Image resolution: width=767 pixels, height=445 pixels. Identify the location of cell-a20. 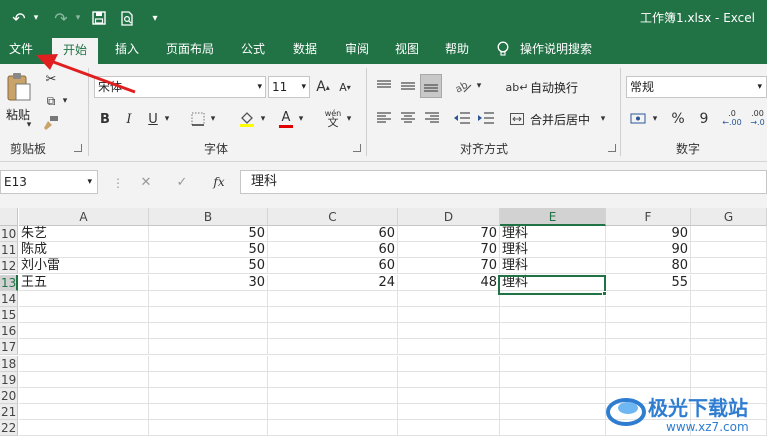
(84, 396).